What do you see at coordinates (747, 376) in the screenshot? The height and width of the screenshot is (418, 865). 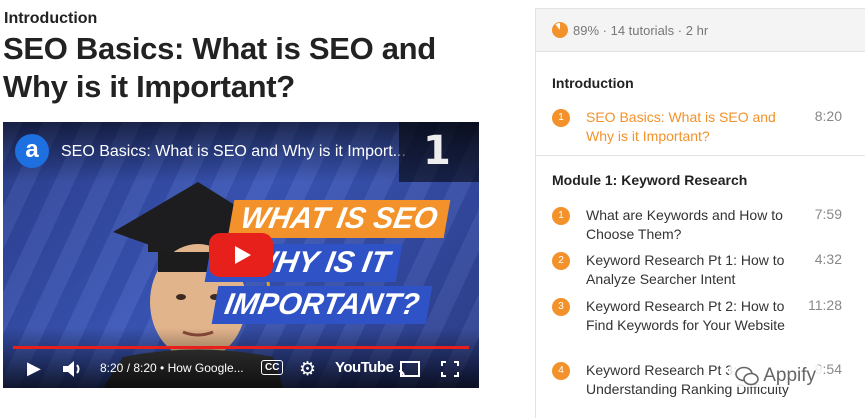 I see `wechat-icon` at bounding box center [747, 376].